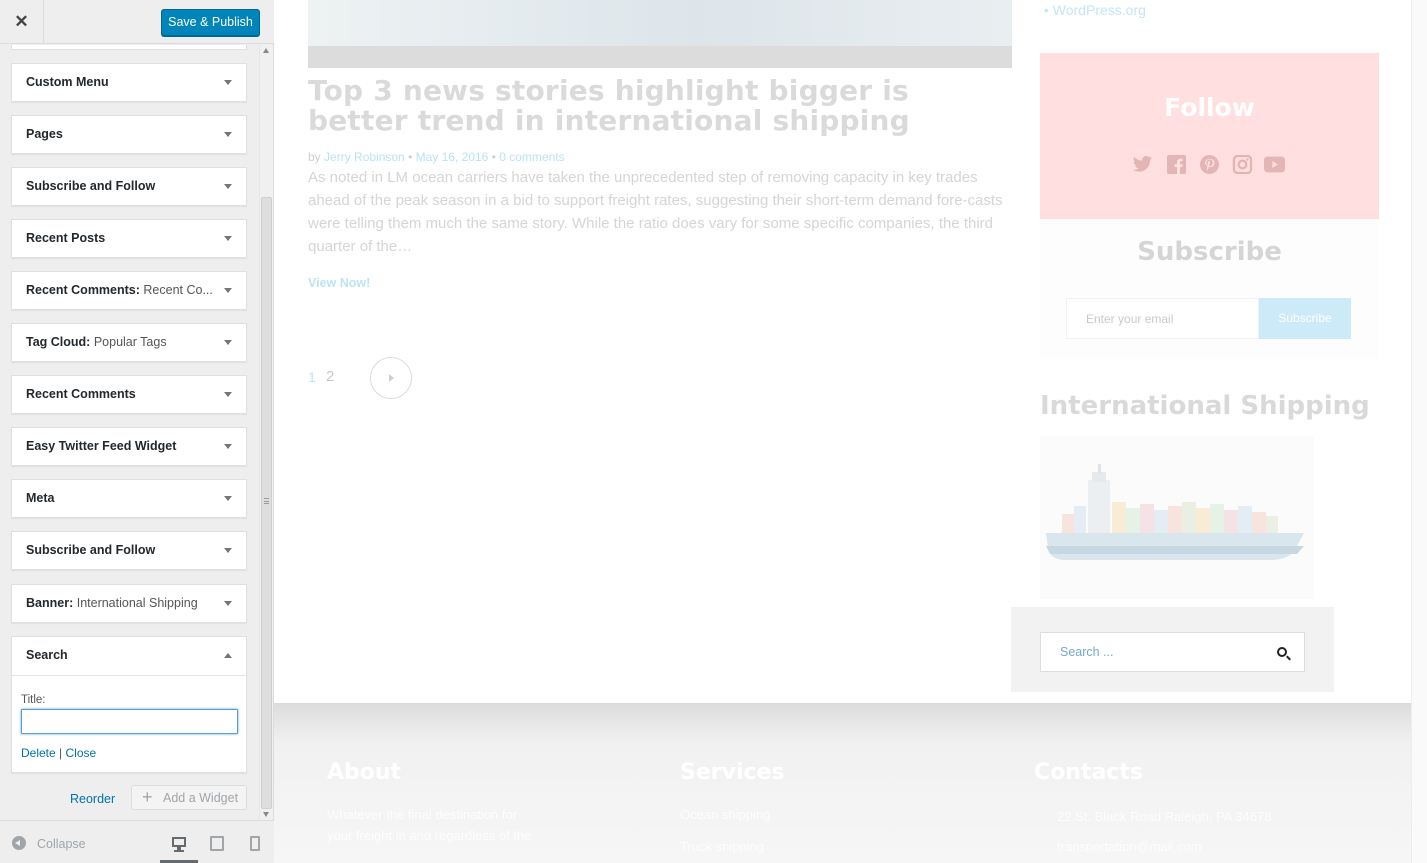  I want to click on banner-title: International Shipping, so click(1205, 406).